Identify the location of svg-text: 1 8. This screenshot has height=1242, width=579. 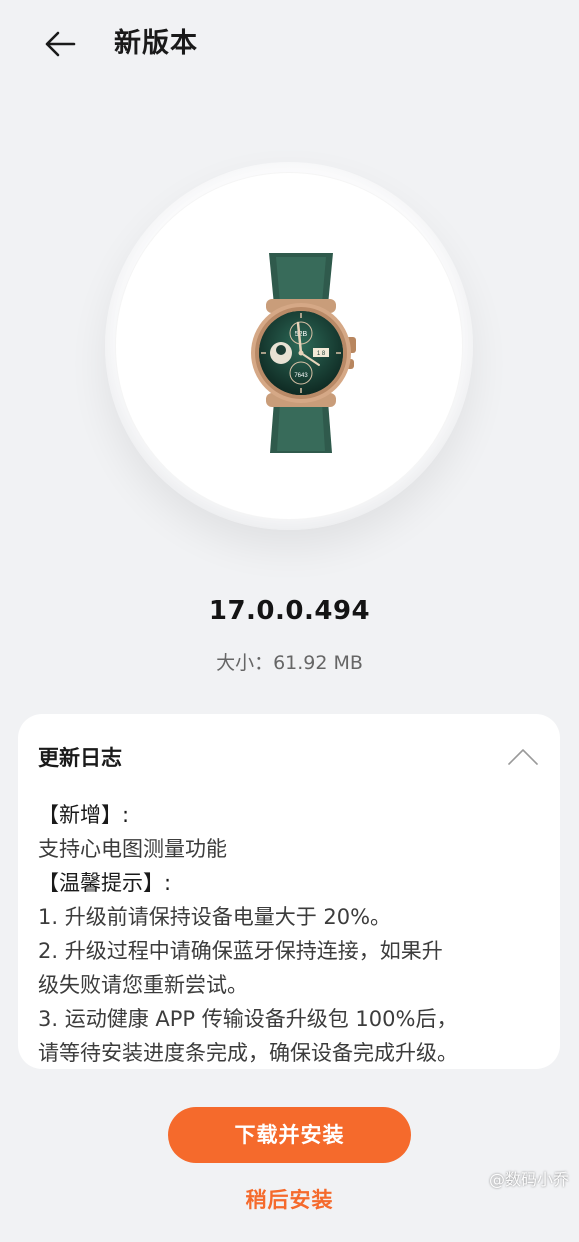
(321, 354).